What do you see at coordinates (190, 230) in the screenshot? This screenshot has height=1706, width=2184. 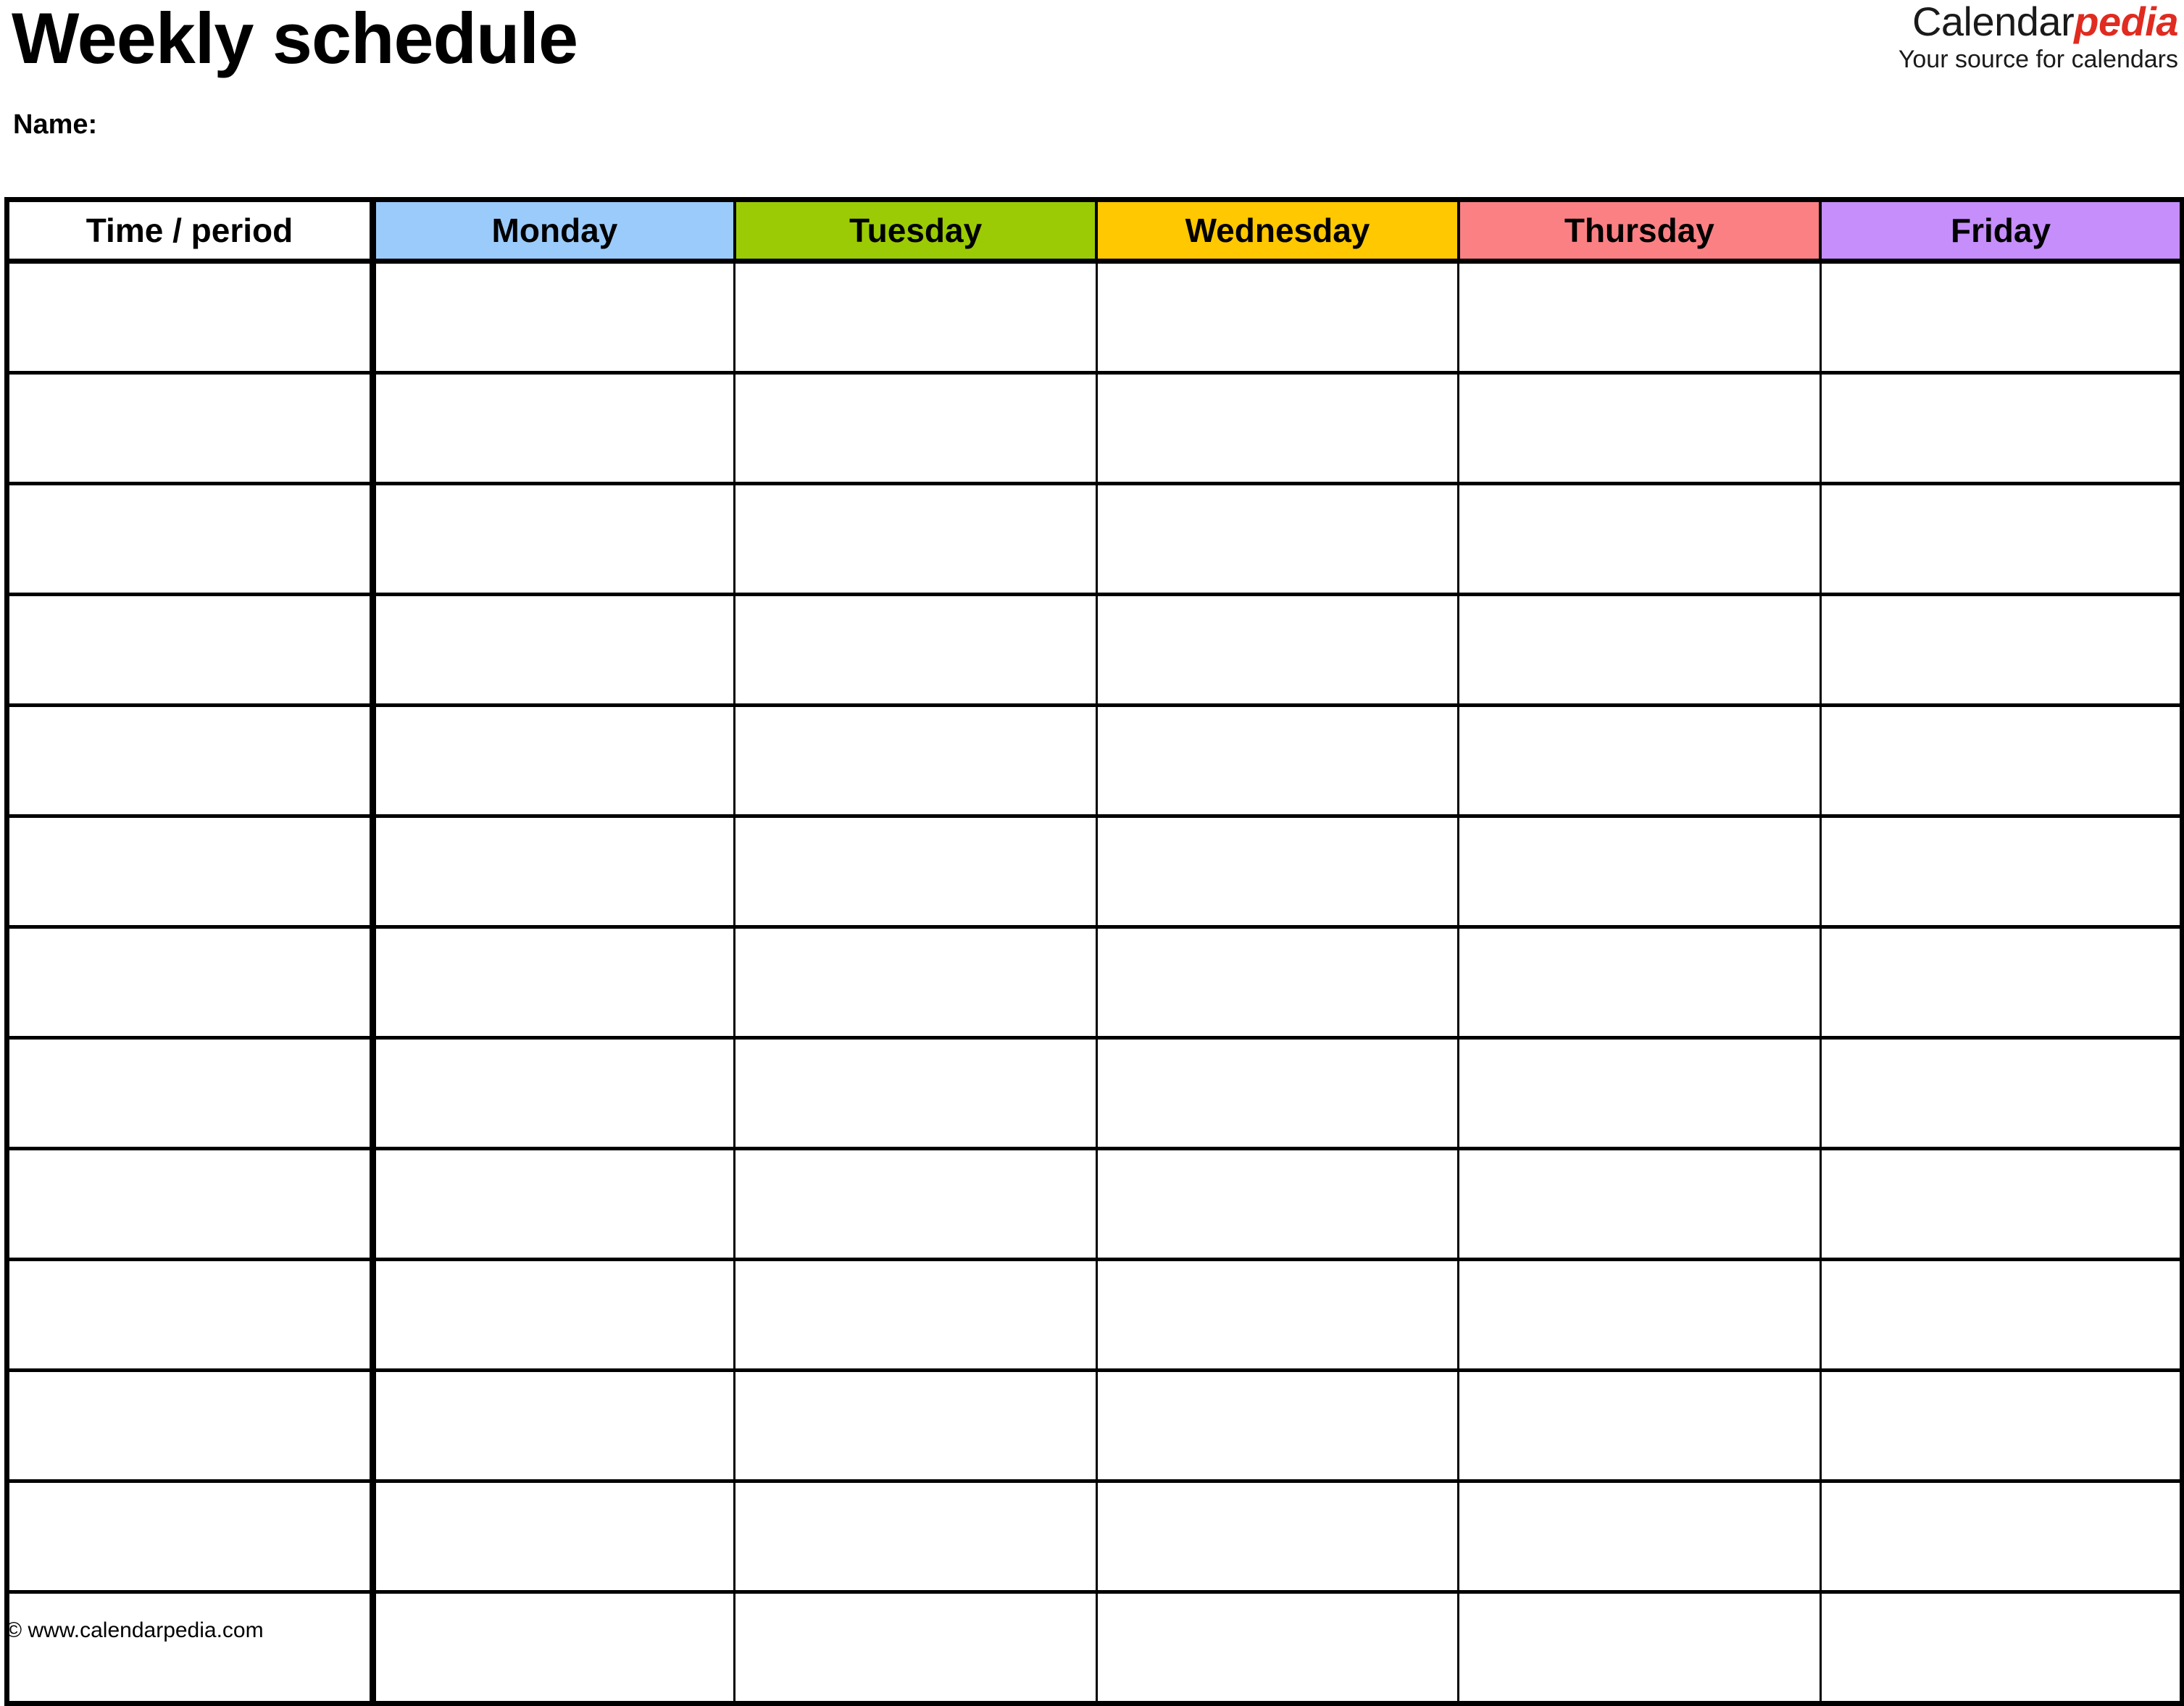 I see `column-header-time: Time / period` at bounding box center [190, 230].